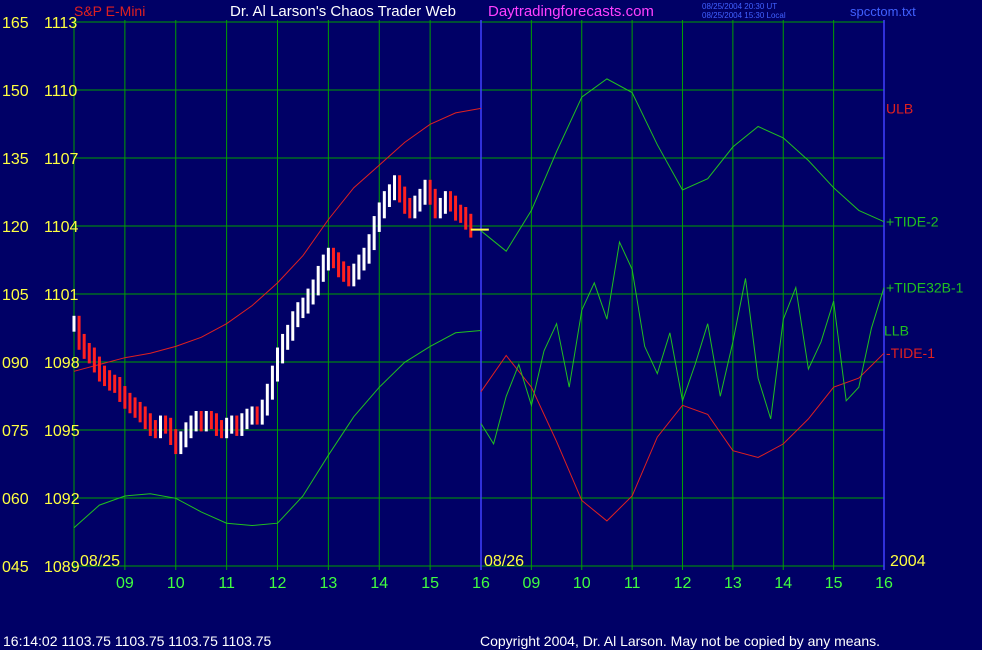 This screenshot has height=650, width=982. Describe the element at coordinates (15, 431) in the screenshot. I see `index-axis-tick: 075` at that location.